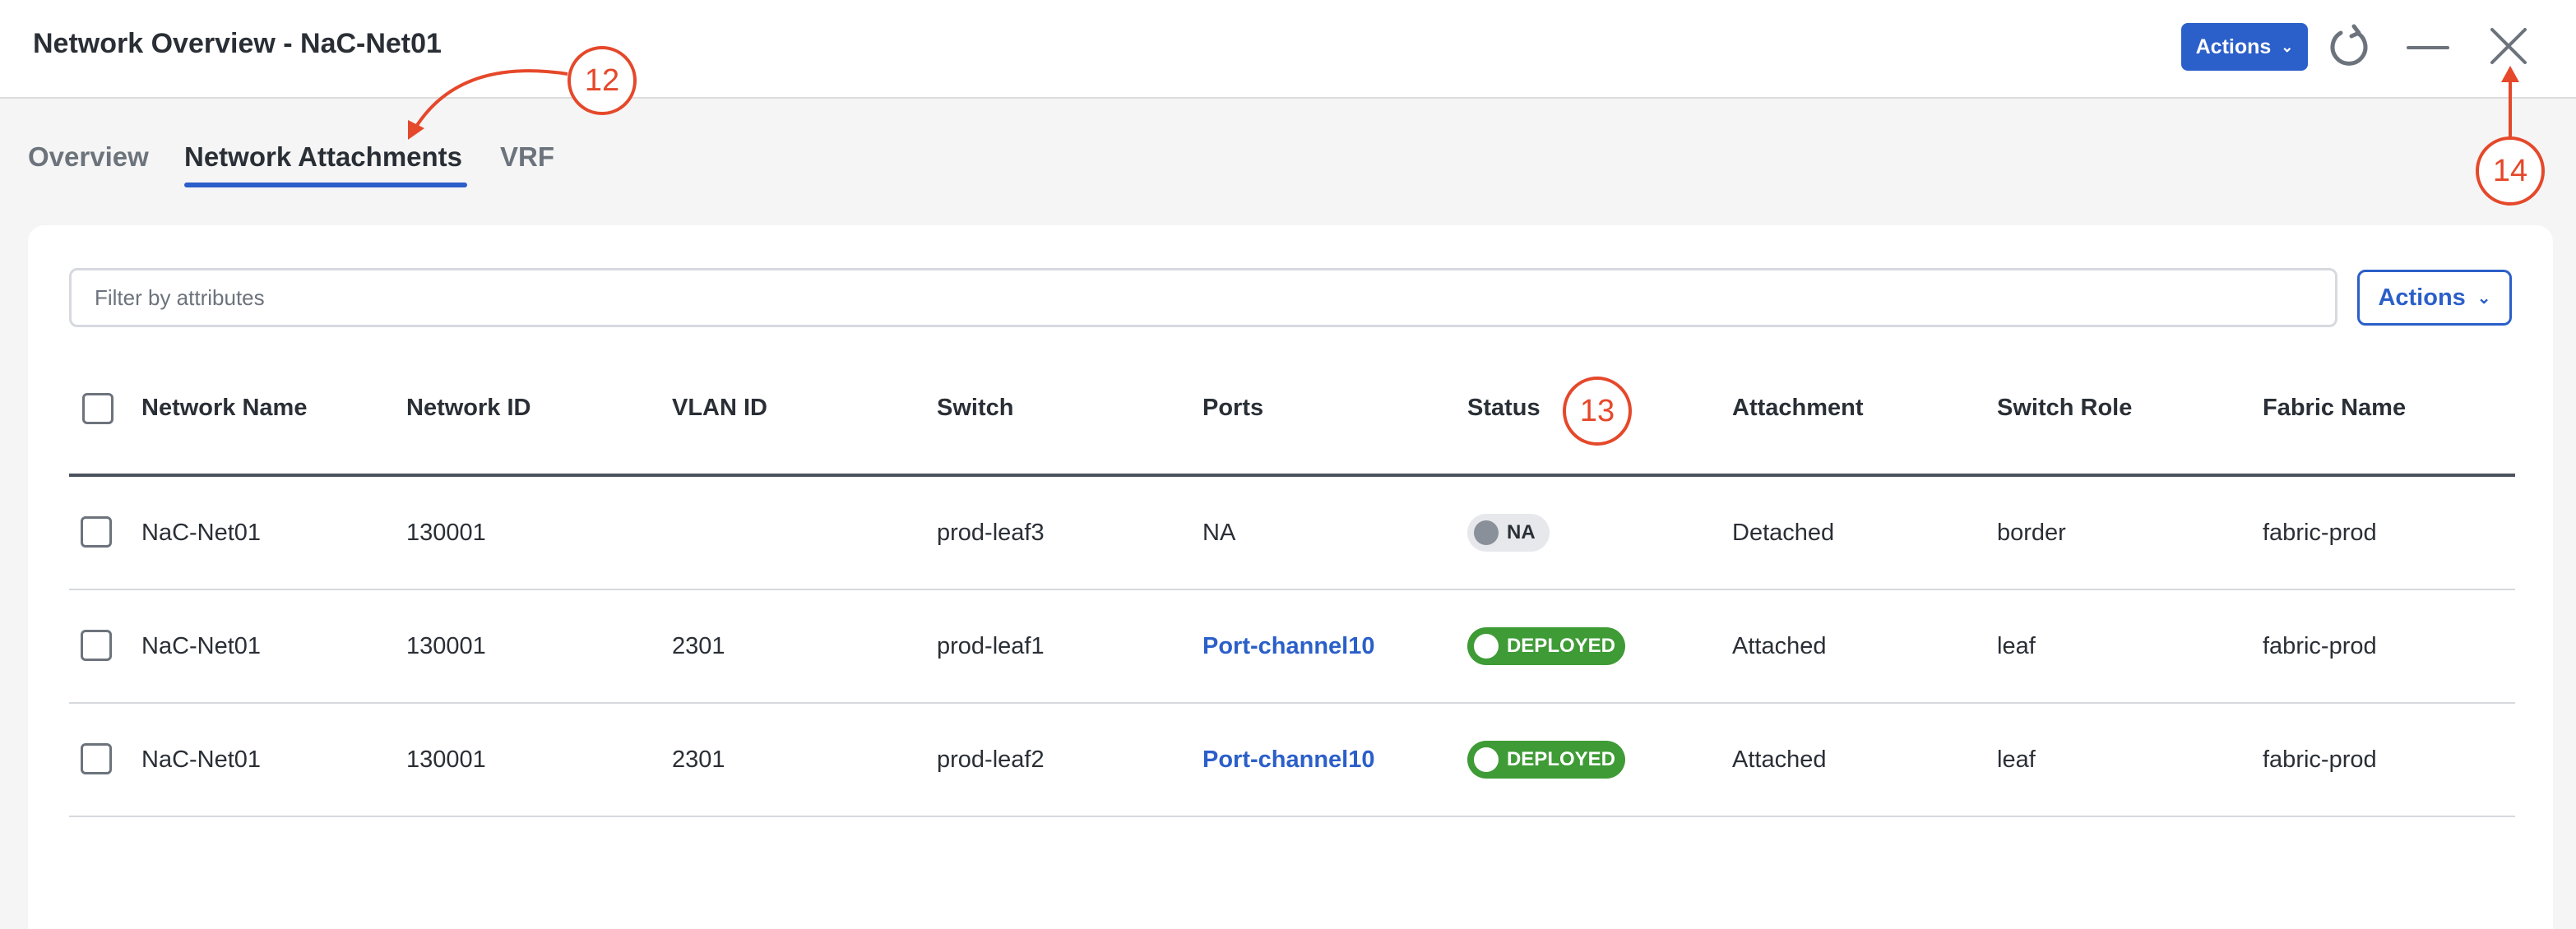  What do you see at coordinates (1522, 532) in the screenshot?
I see `status-label: NA` at bounding box center [1522, 532].